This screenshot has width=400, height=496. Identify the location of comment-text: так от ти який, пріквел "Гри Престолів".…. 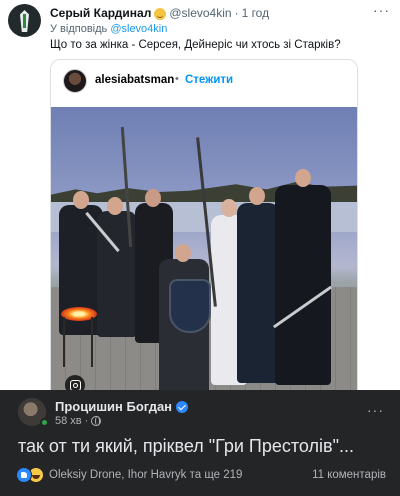
(186, 446).